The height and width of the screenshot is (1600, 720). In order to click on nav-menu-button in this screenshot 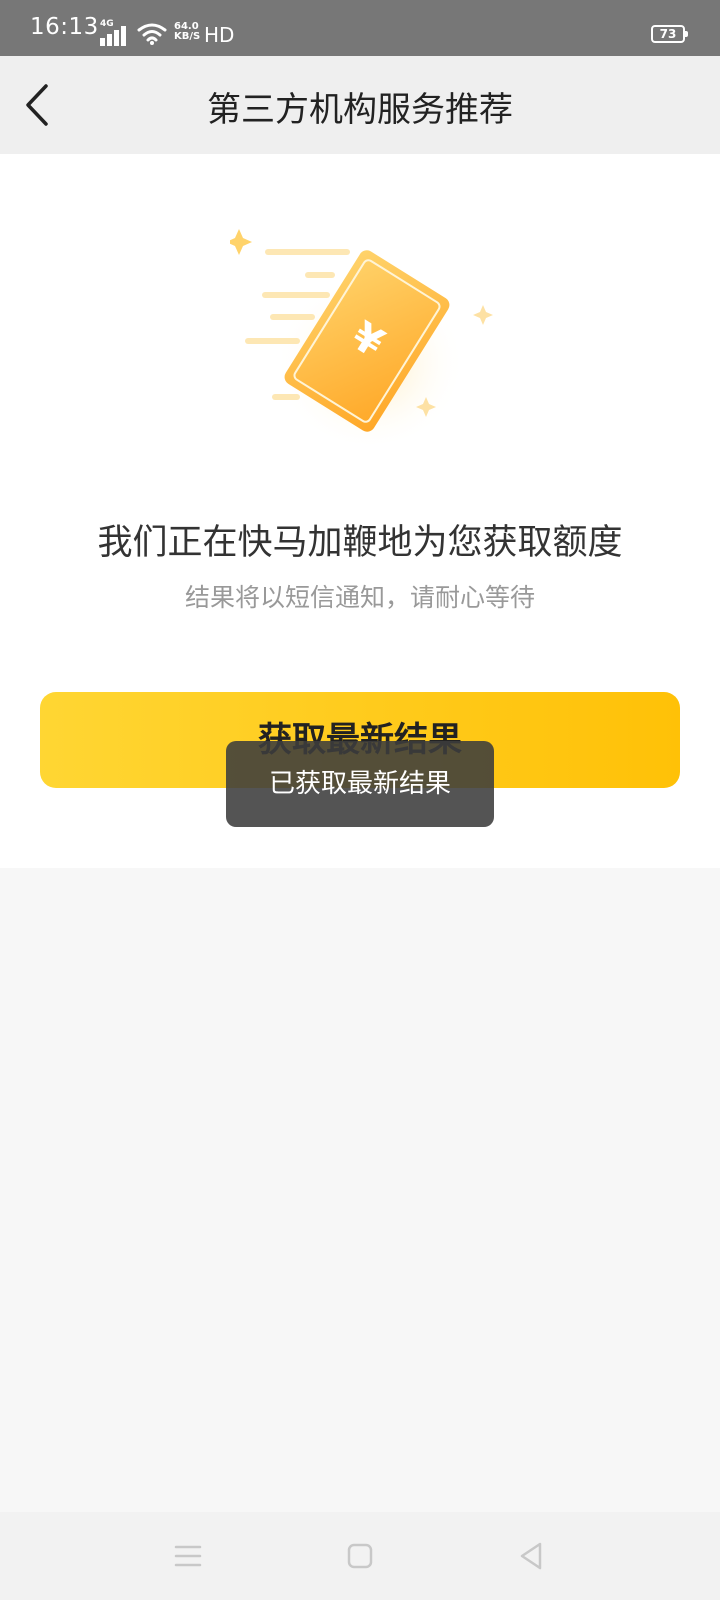, I will do `click(188, 1556)`.